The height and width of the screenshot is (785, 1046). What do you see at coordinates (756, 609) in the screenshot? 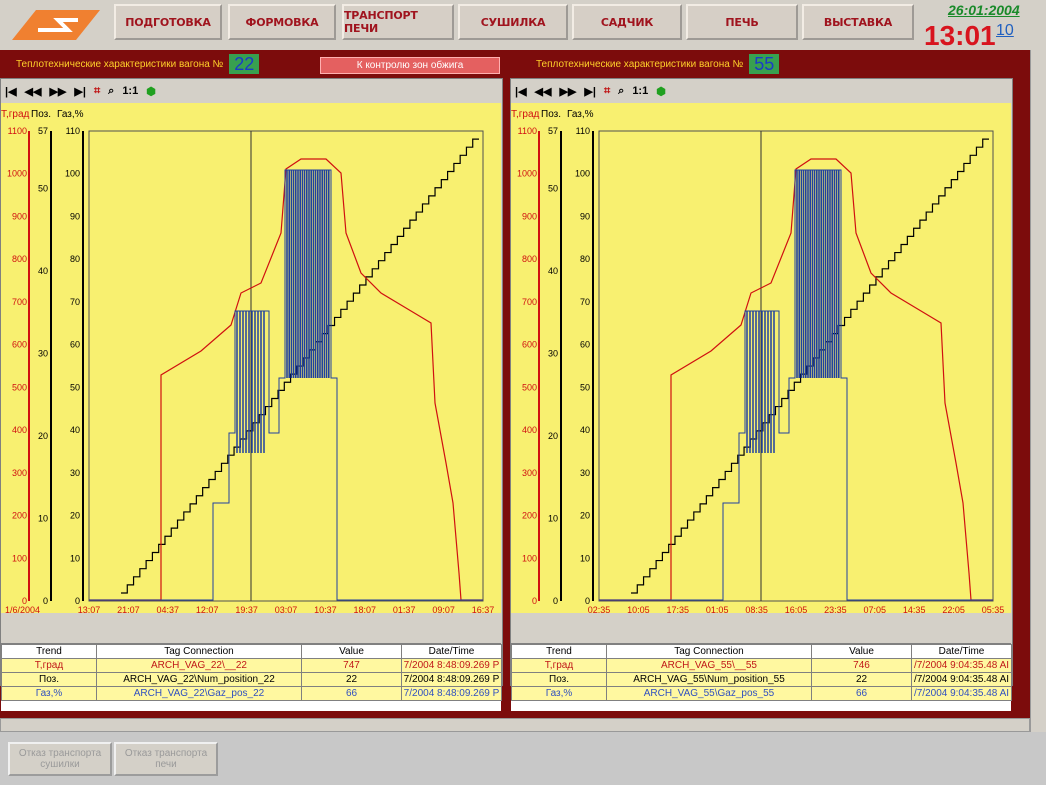
I see `x-tick-label: 08:35` at bounding box center [756, 609].